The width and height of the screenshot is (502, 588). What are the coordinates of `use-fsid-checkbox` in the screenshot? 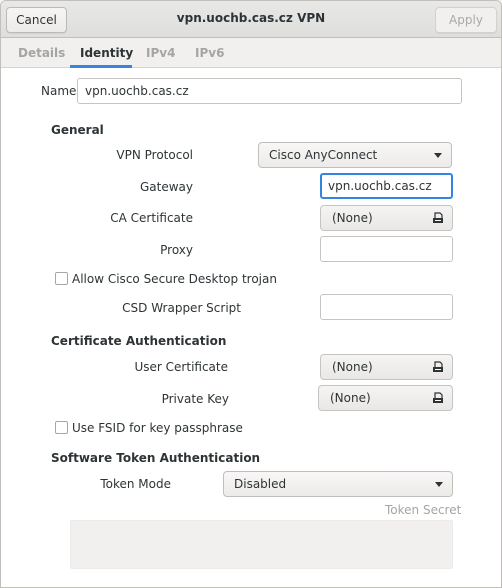 It's located at (61, 427).